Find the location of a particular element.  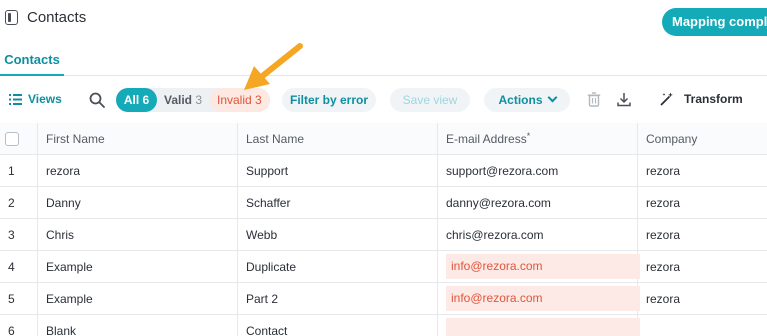

views-label: Views is located at coordinates (45, 99).